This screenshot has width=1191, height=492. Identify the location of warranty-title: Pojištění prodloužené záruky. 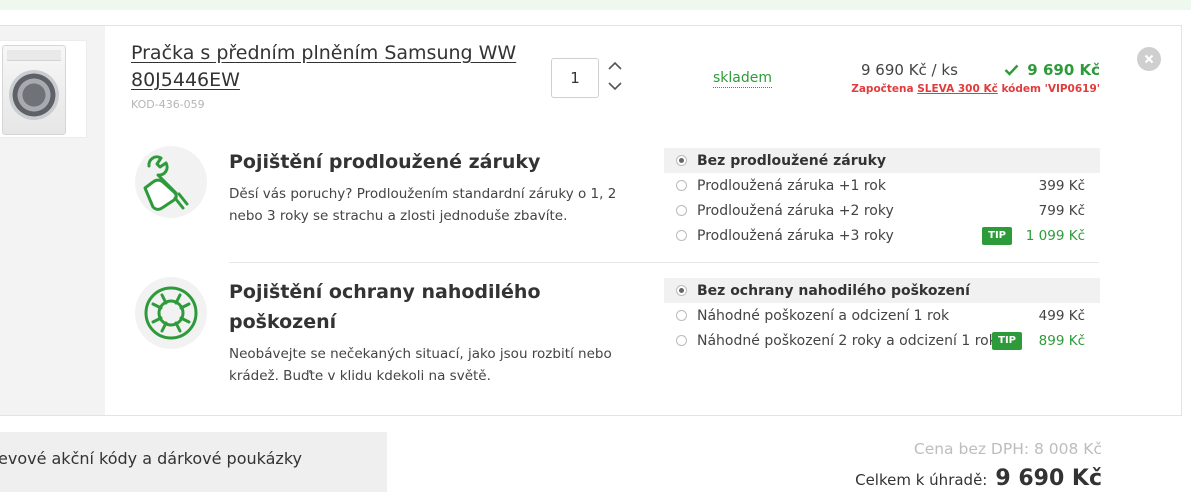
(385, 162).